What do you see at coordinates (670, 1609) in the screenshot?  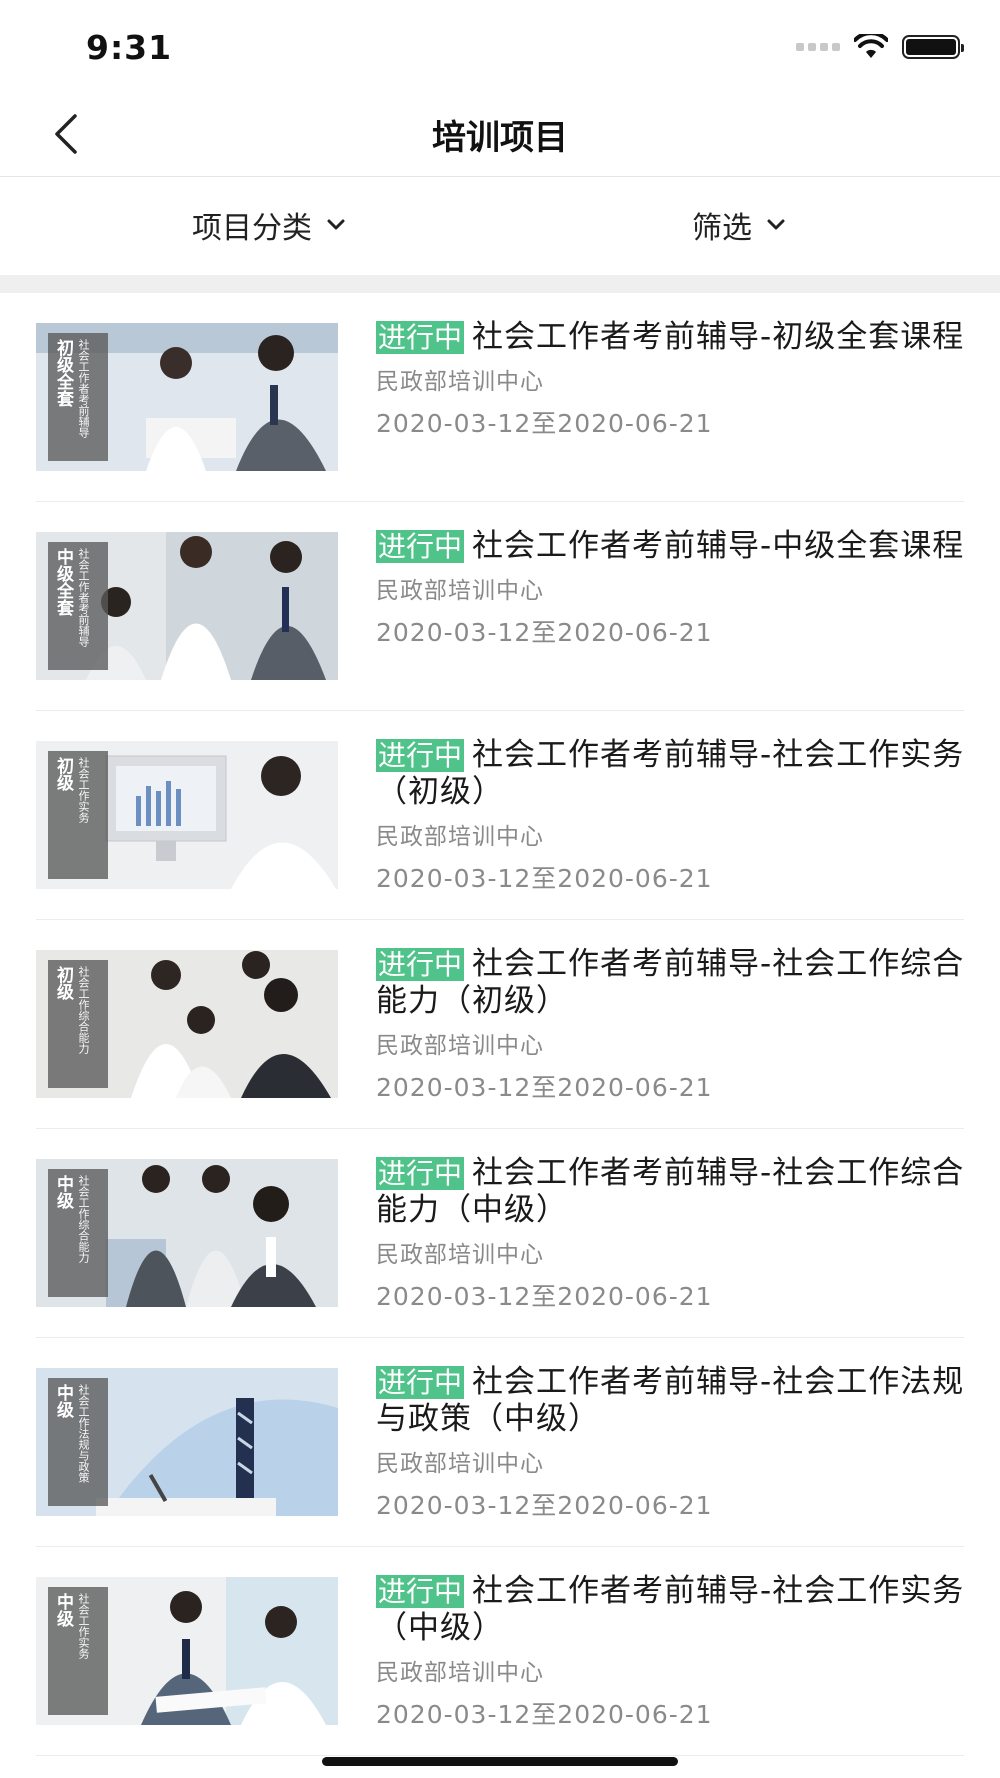 I see `course-title: 进行中 社会工作者考前辅导-社会工作实务（中级）` at bounding box center [670, 1609].